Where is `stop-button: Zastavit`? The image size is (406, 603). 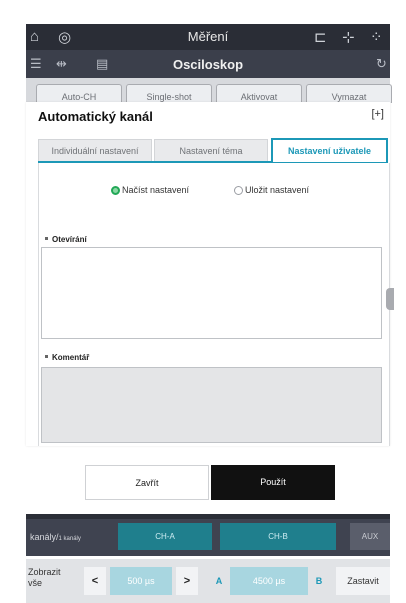
stop-button: Zastavit is located at coordinates (363, 581).